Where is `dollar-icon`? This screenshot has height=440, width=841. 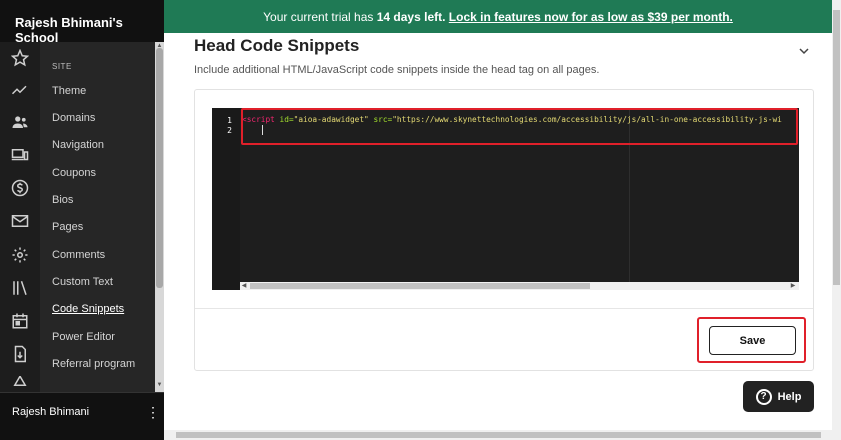
dollar-icon is located at coordinates (20, 188).